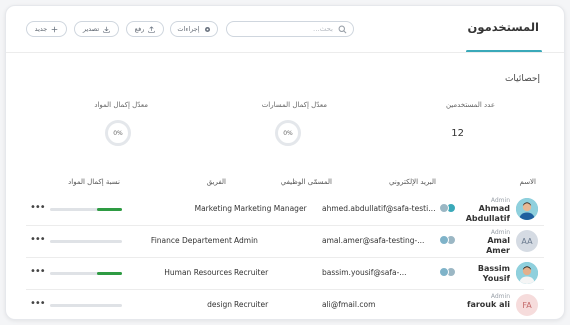  What do you see at coordinates (216, 182) in the screenshot?
I see `column-team: الفريق` at bounding box center [216, 182].